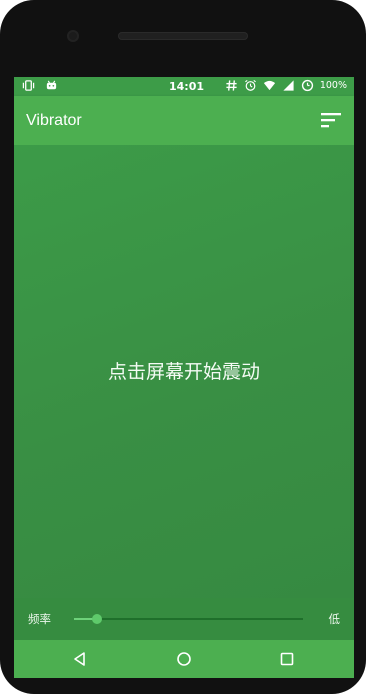 The image size is (366, 694). I want to click on navigation-bar, so click(184, 659).